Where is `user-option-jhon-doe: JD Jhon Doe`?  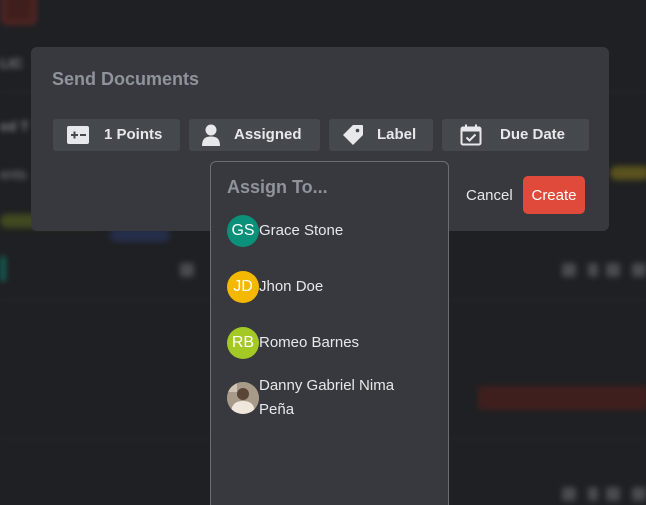 user-option-jhon-doe: JD Jhon Doe is located at coordinates (318, 287).